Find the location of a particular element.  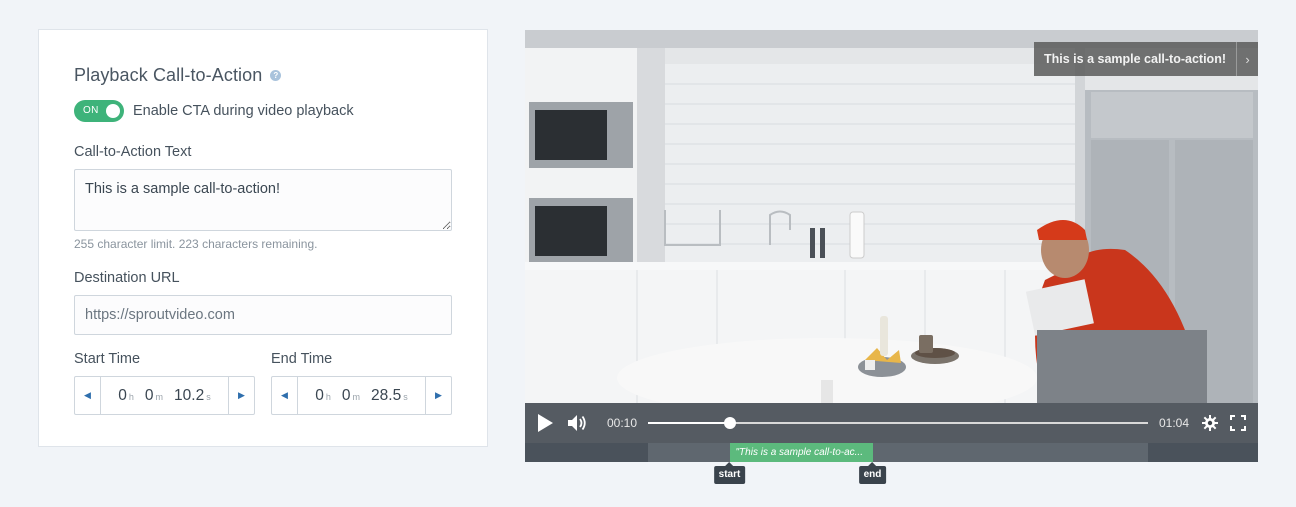

destination-url-label: Destination URL is located at coordinates (127, 278).